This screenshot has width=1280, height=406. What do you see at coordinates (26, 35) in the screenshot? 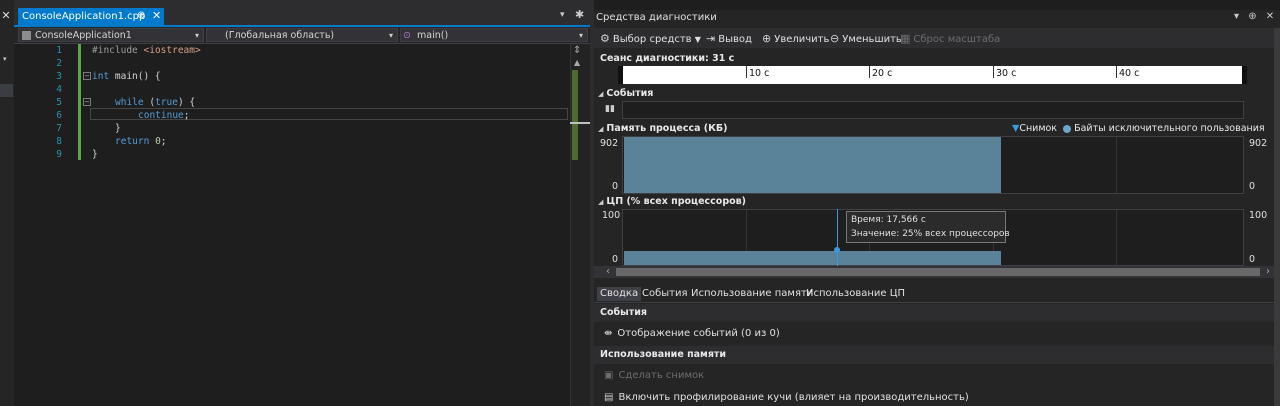
I see `project-icon` at bounding box center [26, 35].